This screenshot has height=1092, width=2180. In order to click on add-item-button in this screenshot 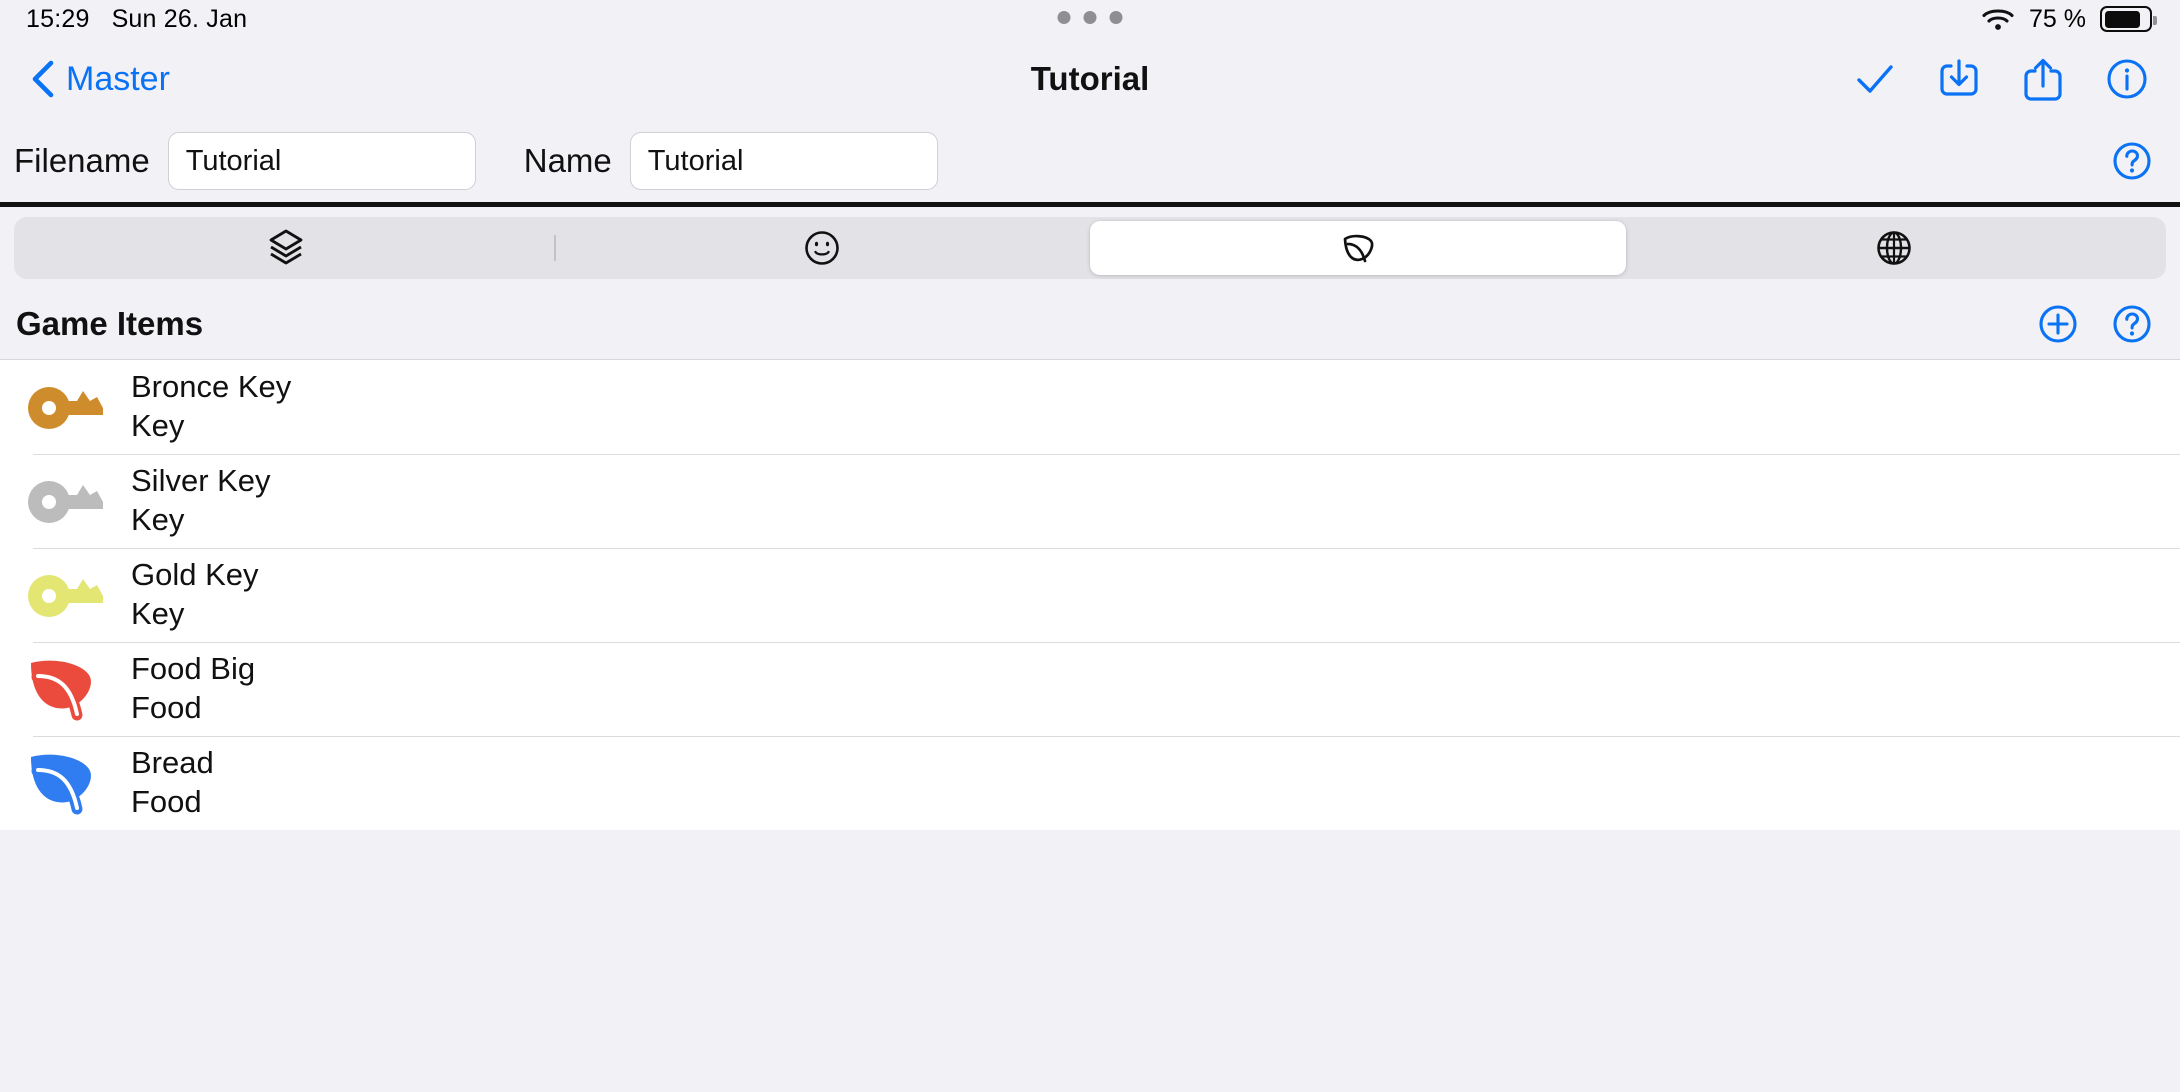, I will do `click(2058, 324)`.